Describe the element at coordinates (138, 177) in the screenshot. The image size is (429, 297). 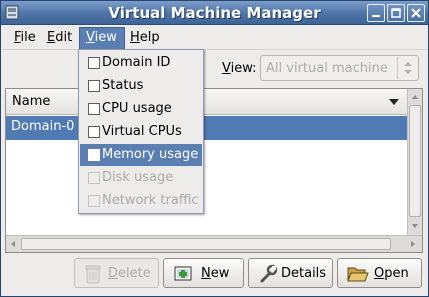
I see `menu-item-label: Disk usage` at that location.